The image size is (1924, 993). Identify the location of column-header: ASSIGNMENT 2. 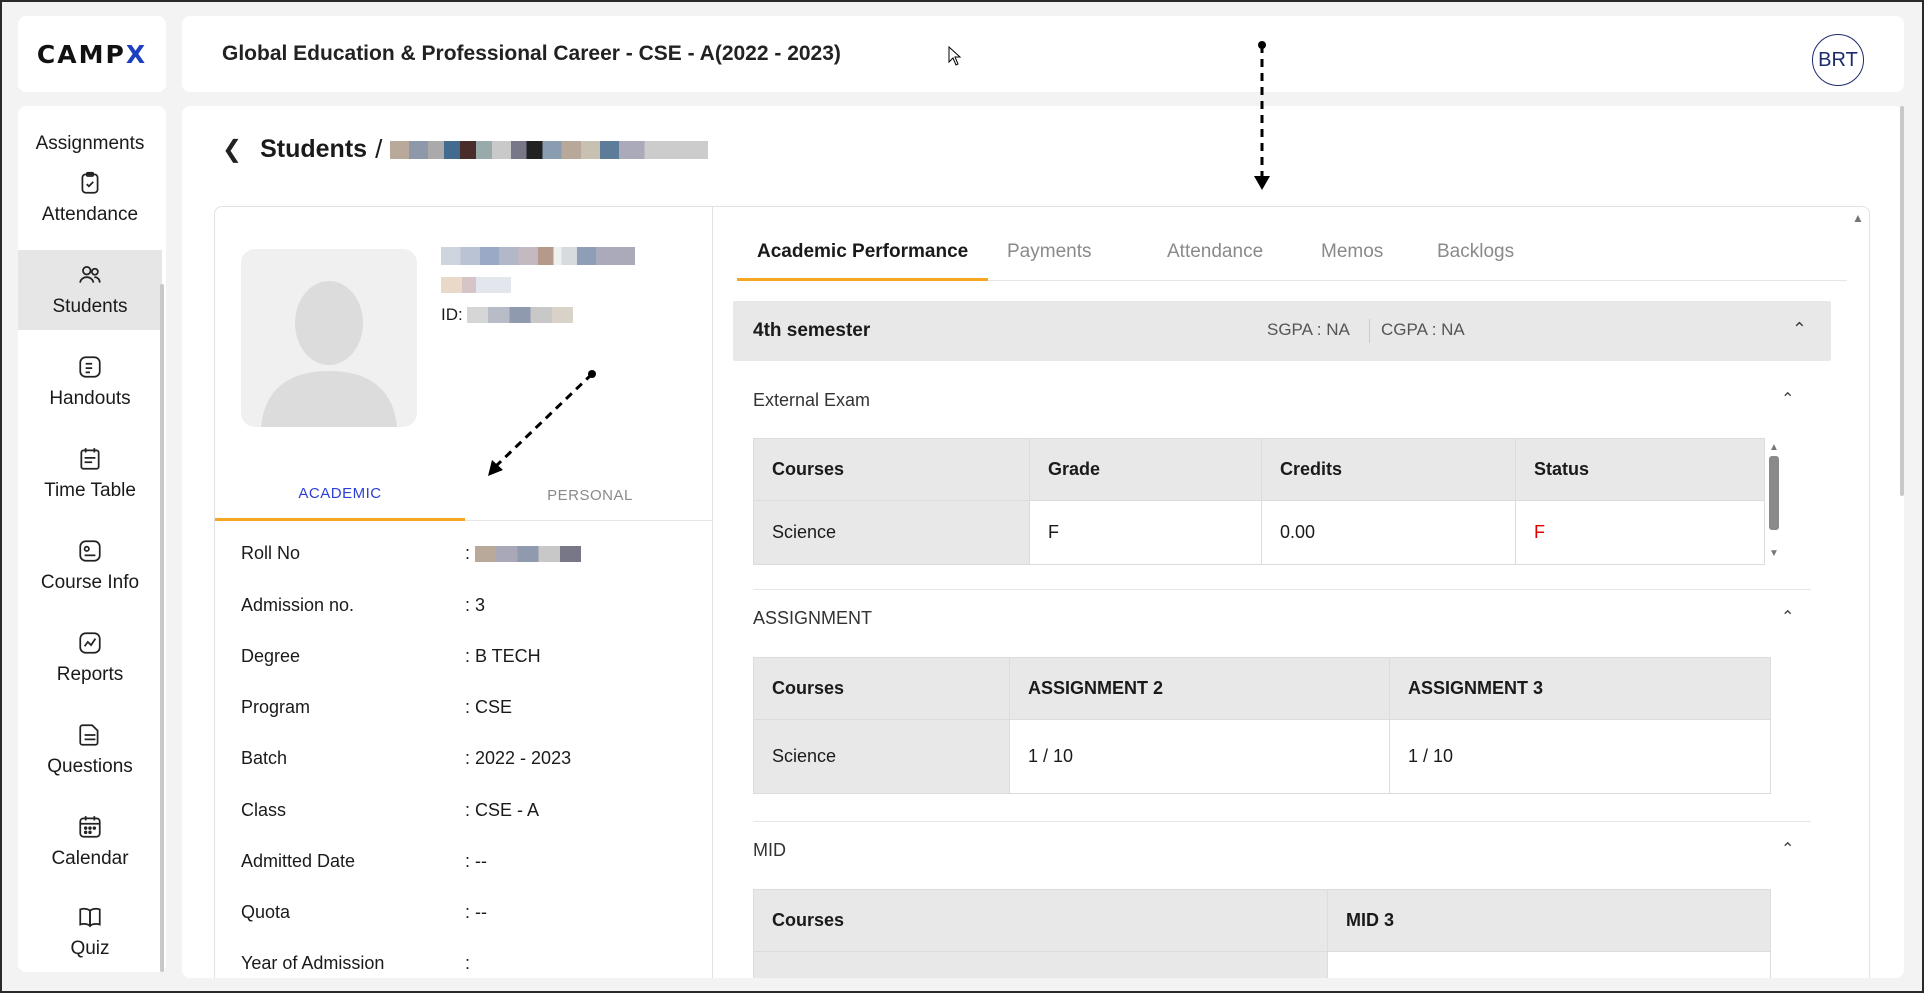
(1199, 688).